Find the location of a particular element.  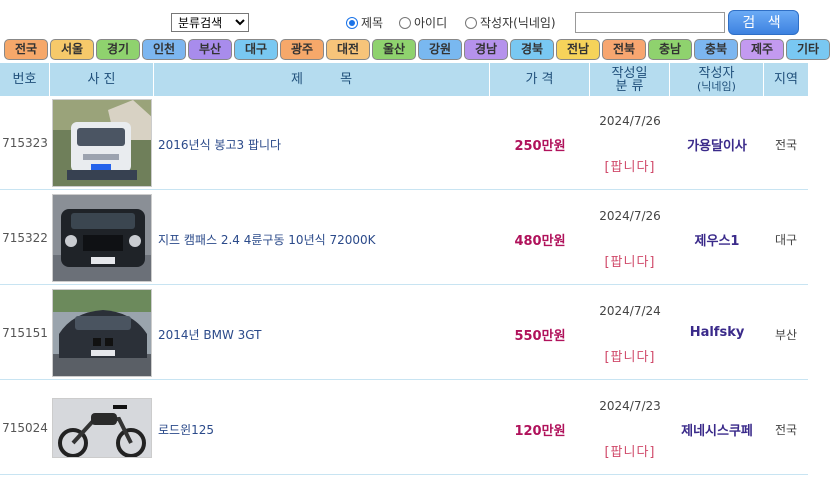

header-photo-label: 사 진 is located at coordinates (101, 79).